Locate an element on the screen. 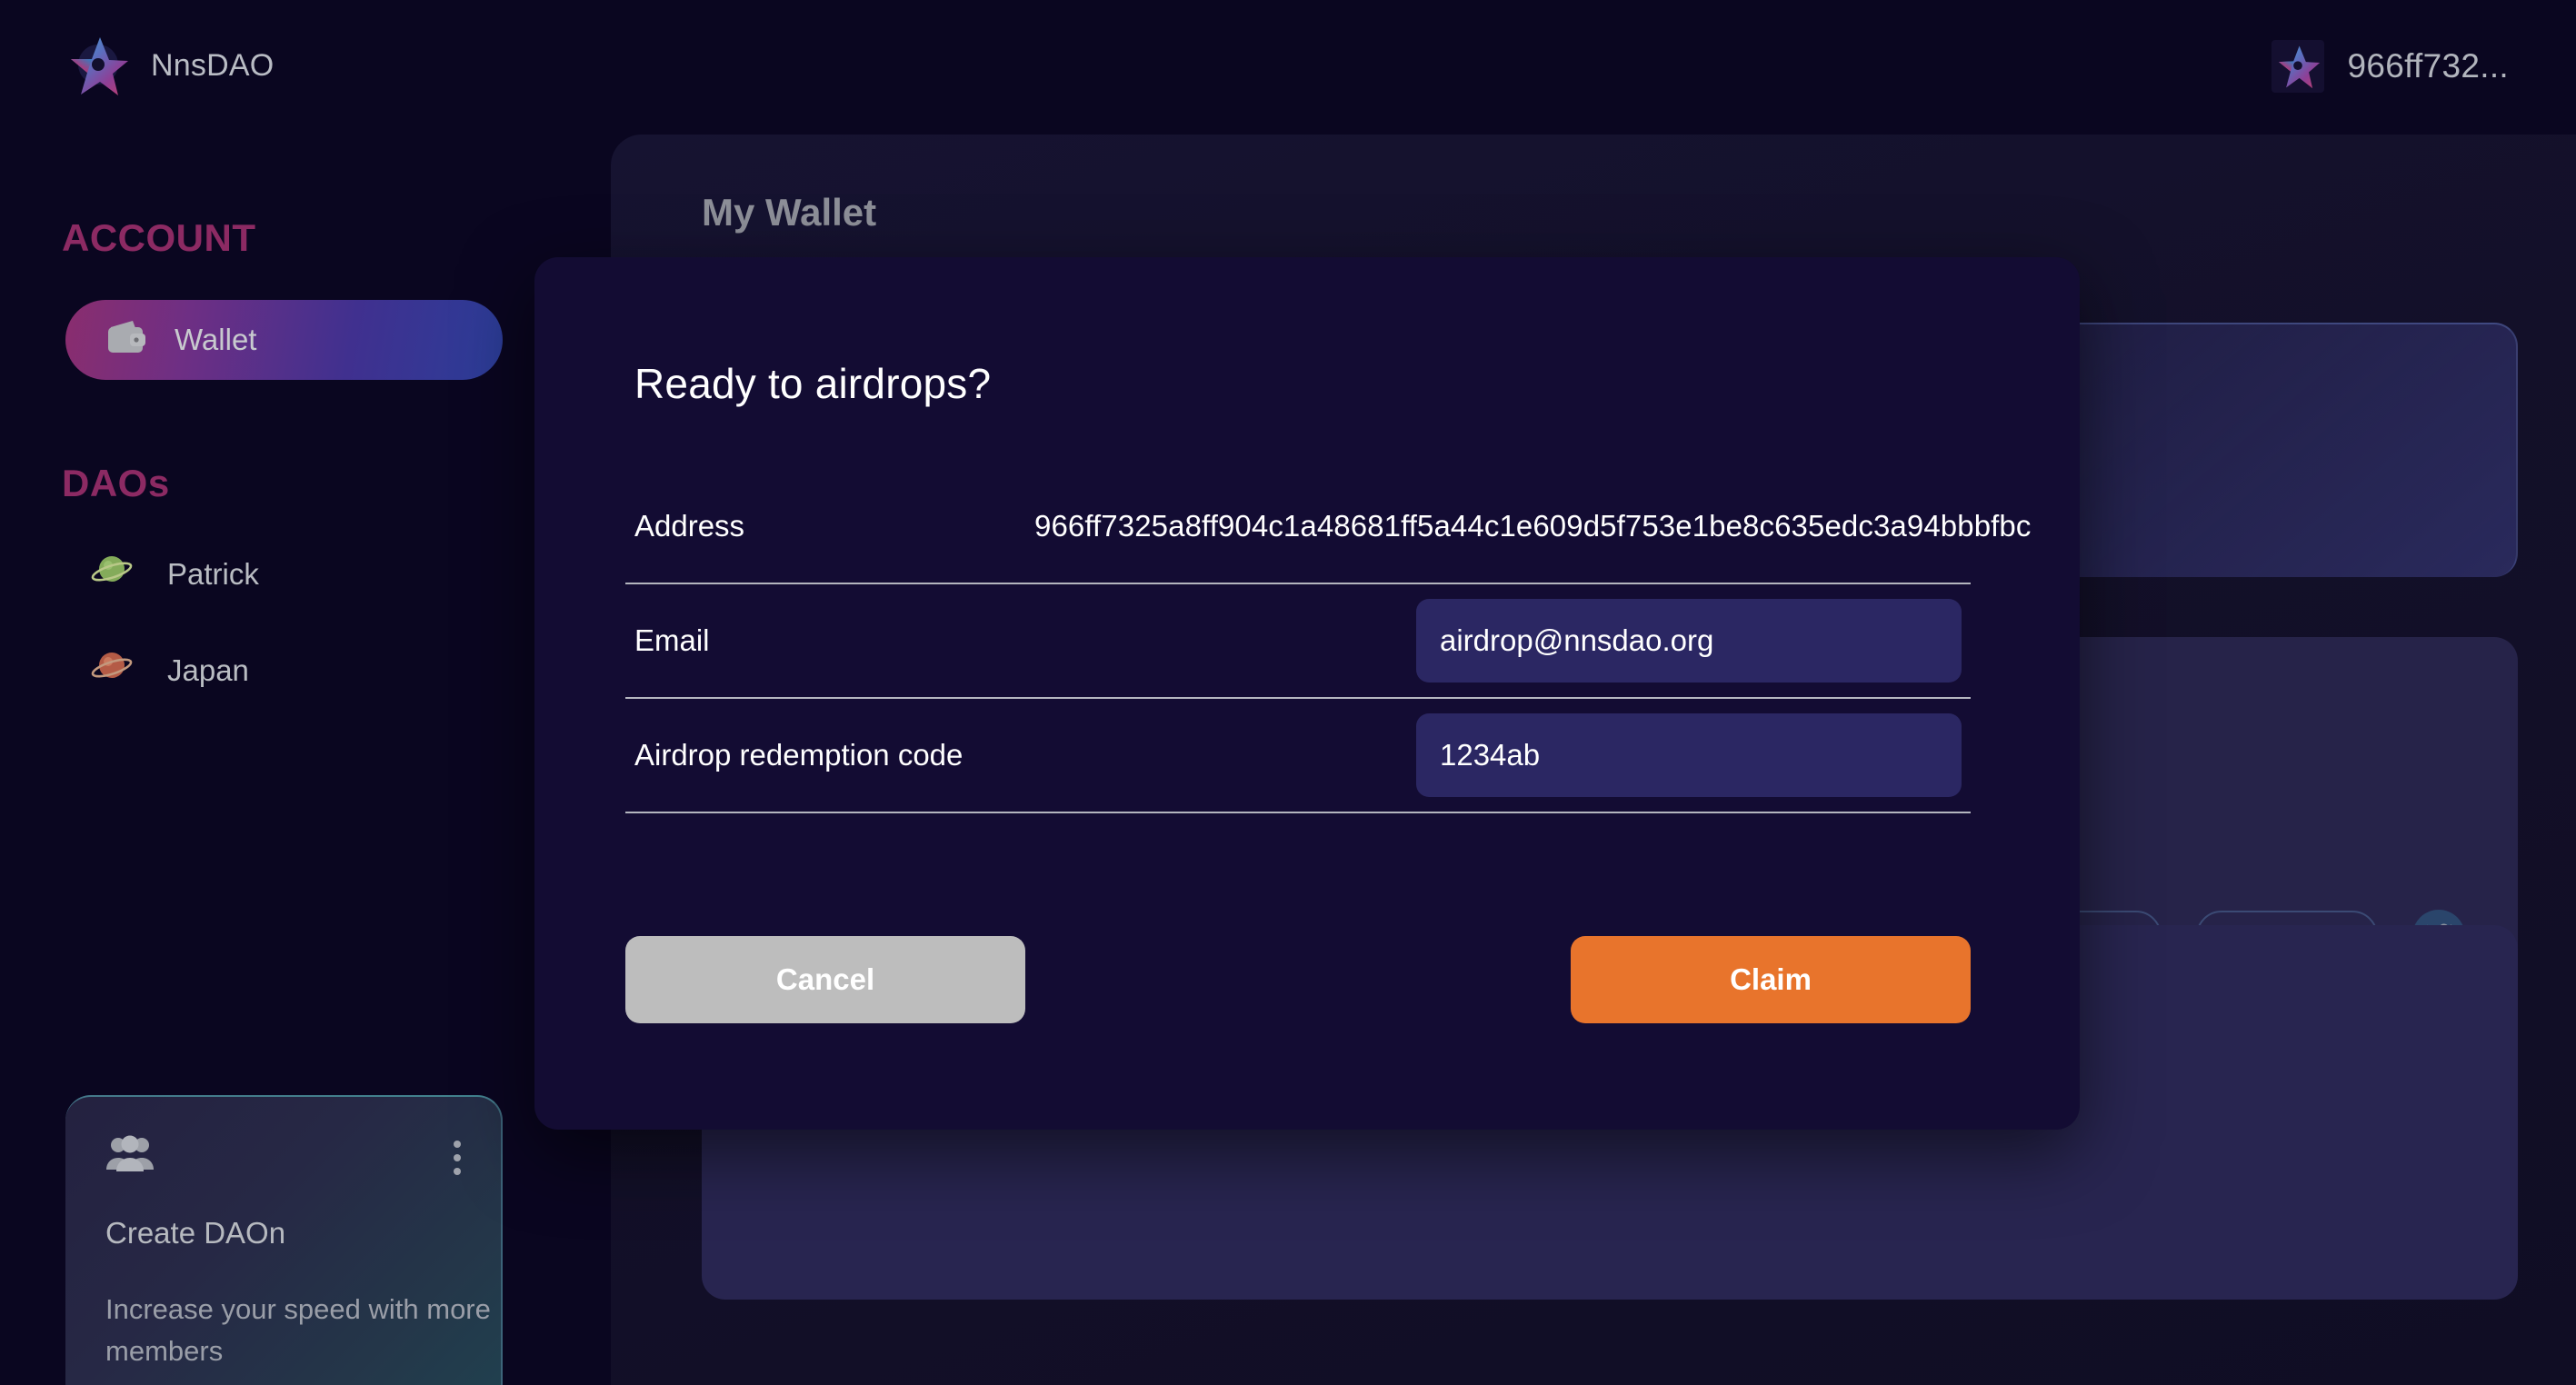  modal-title: Ready to airdrops? is located at coordinates (813, 384).